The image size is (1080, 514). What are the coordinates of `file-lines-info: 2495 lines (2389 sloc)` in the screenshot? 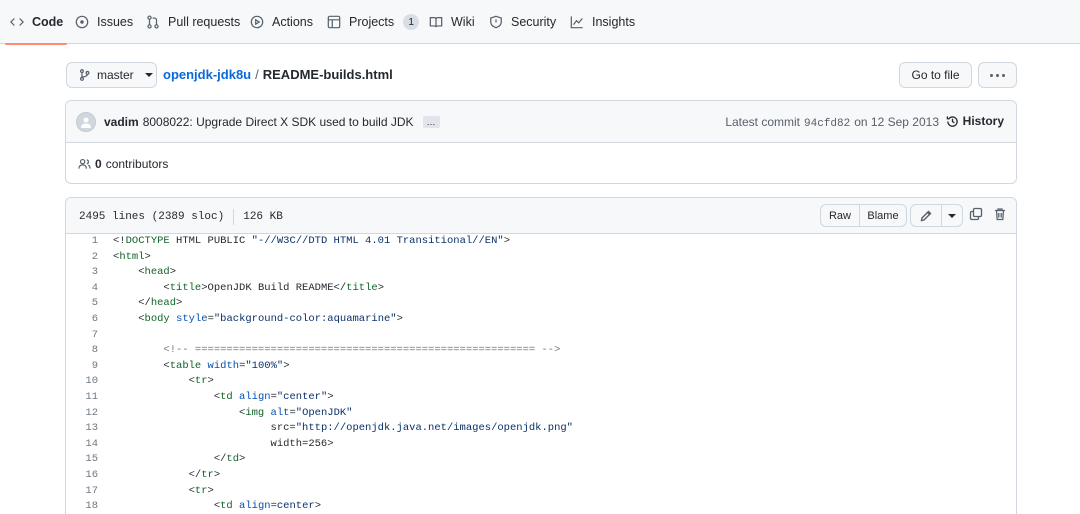 It's located at (152, 217).